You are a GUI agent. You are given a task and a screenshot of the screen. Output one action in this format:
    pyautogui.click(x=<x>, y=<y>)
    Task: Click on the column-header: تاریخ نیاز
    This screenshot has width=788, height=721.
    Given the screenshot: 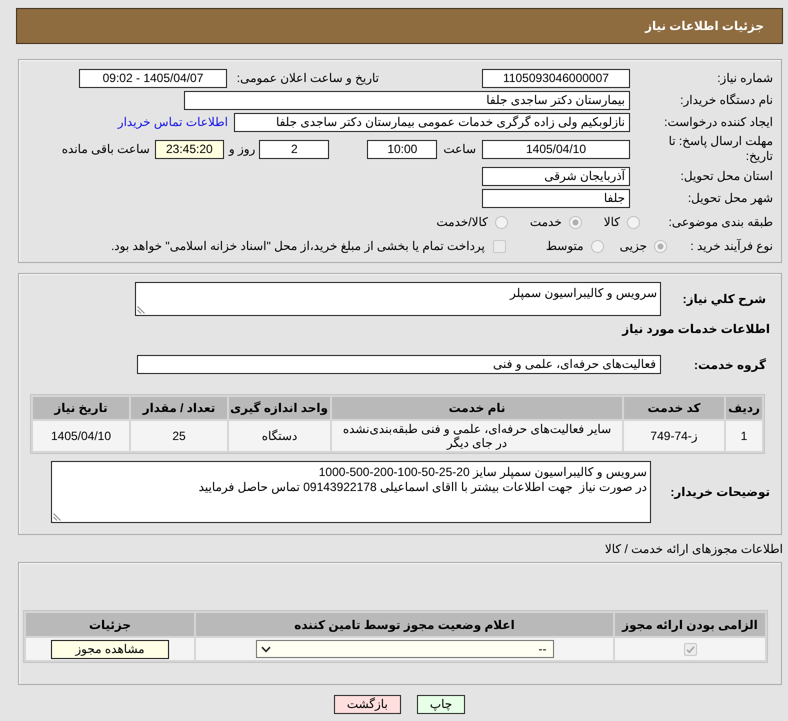 What is the action you would take?
    pyautogui.click(x=81, y=408)
    